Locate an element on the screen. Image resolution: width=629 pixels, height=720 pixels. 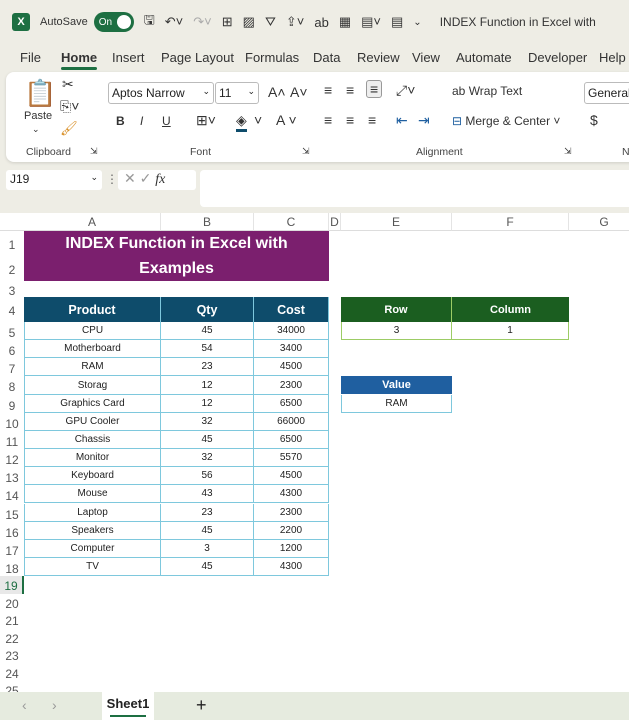
filter-icon: ⛛ is located at coordinates (270, 22).